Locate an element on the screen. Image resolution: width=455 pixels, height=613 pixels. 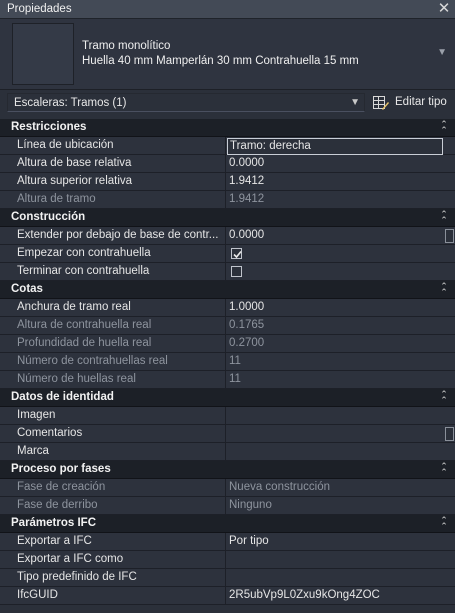
group-title: Restricciones is located at coordinates (49, 127).